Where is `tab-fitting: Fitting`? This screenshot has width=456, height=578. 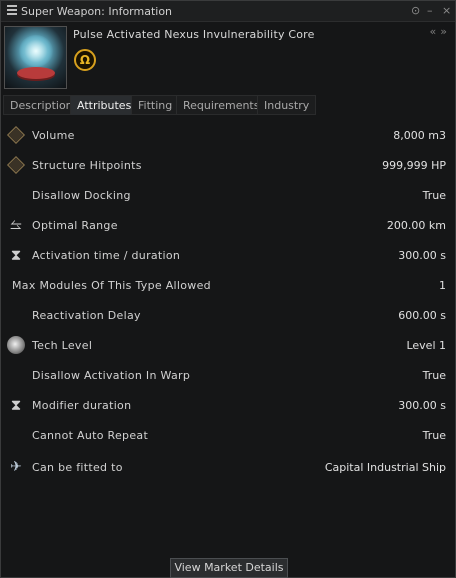 tab-fitting: Fitting is located at coordinates (155, 105).